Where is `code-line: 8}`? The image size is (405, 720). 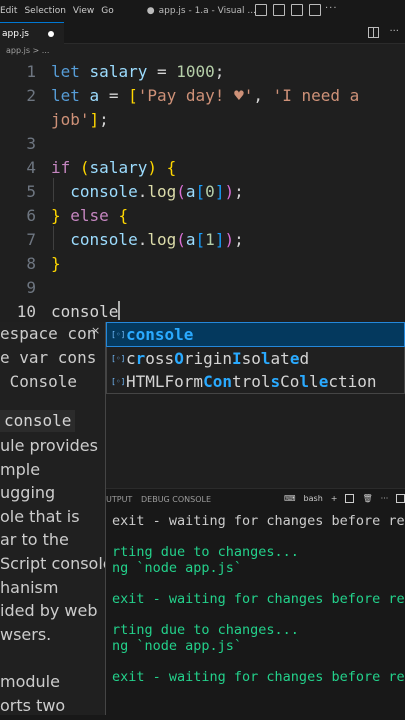 code-line: 8} is located at coordinates (202, 264).